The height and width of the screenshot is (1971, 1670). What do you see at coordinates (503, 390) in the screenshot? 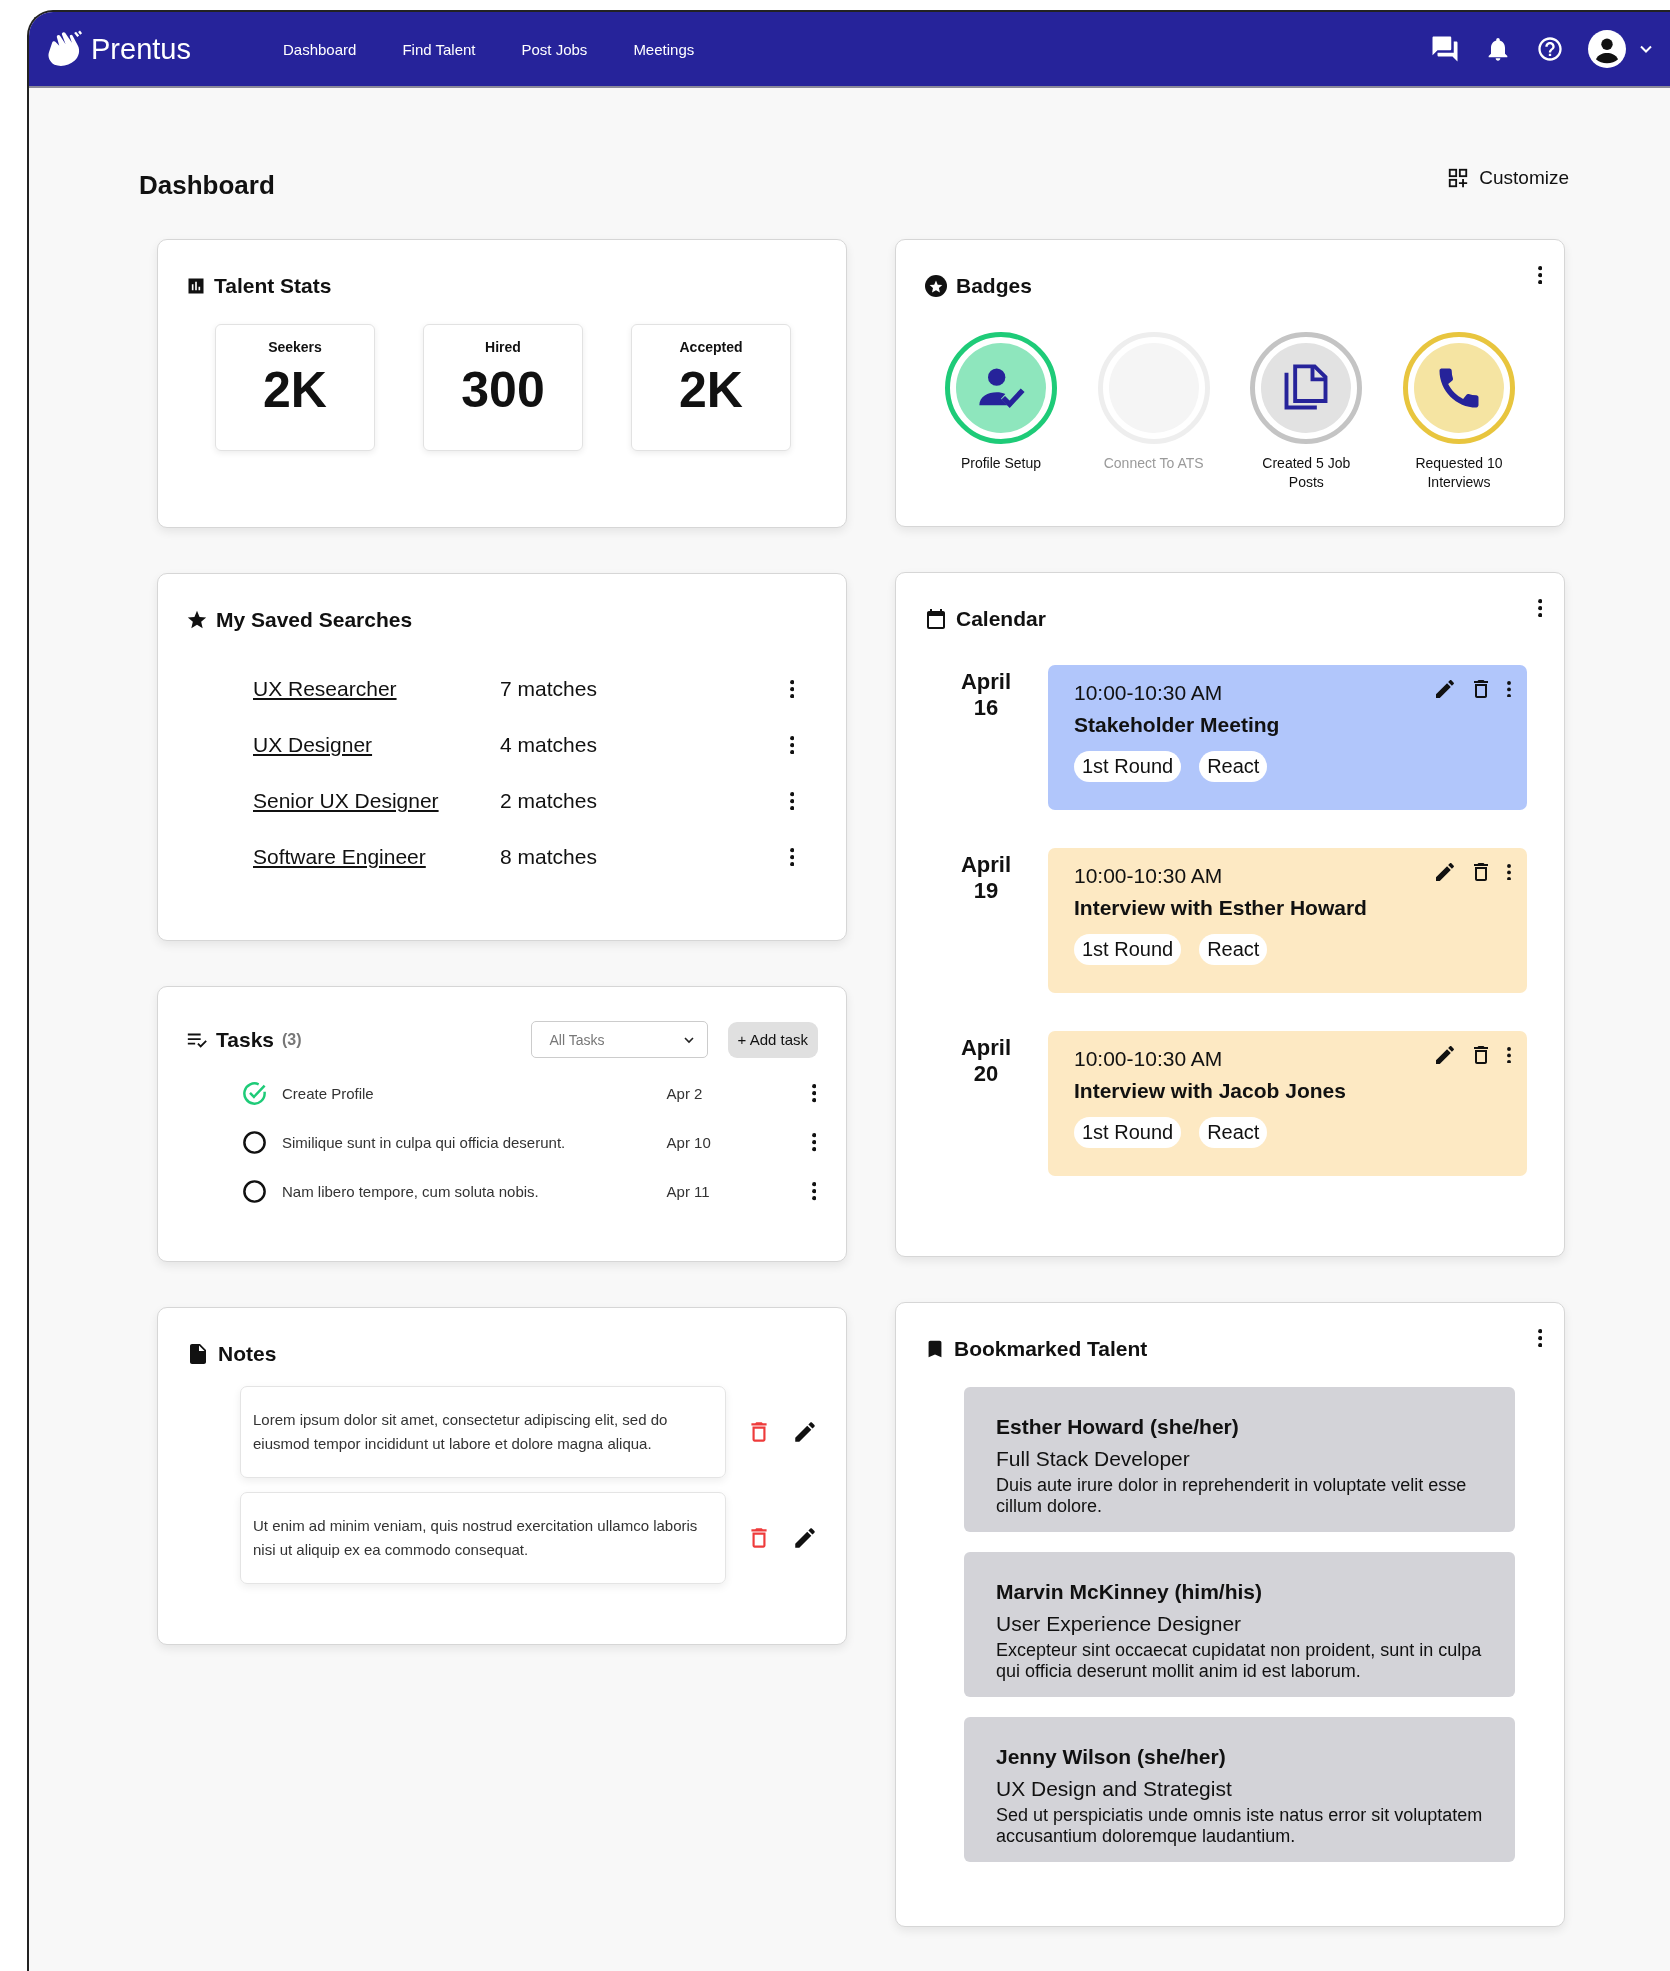
I see `stat-value: 300` at bounding box center [503, 390].